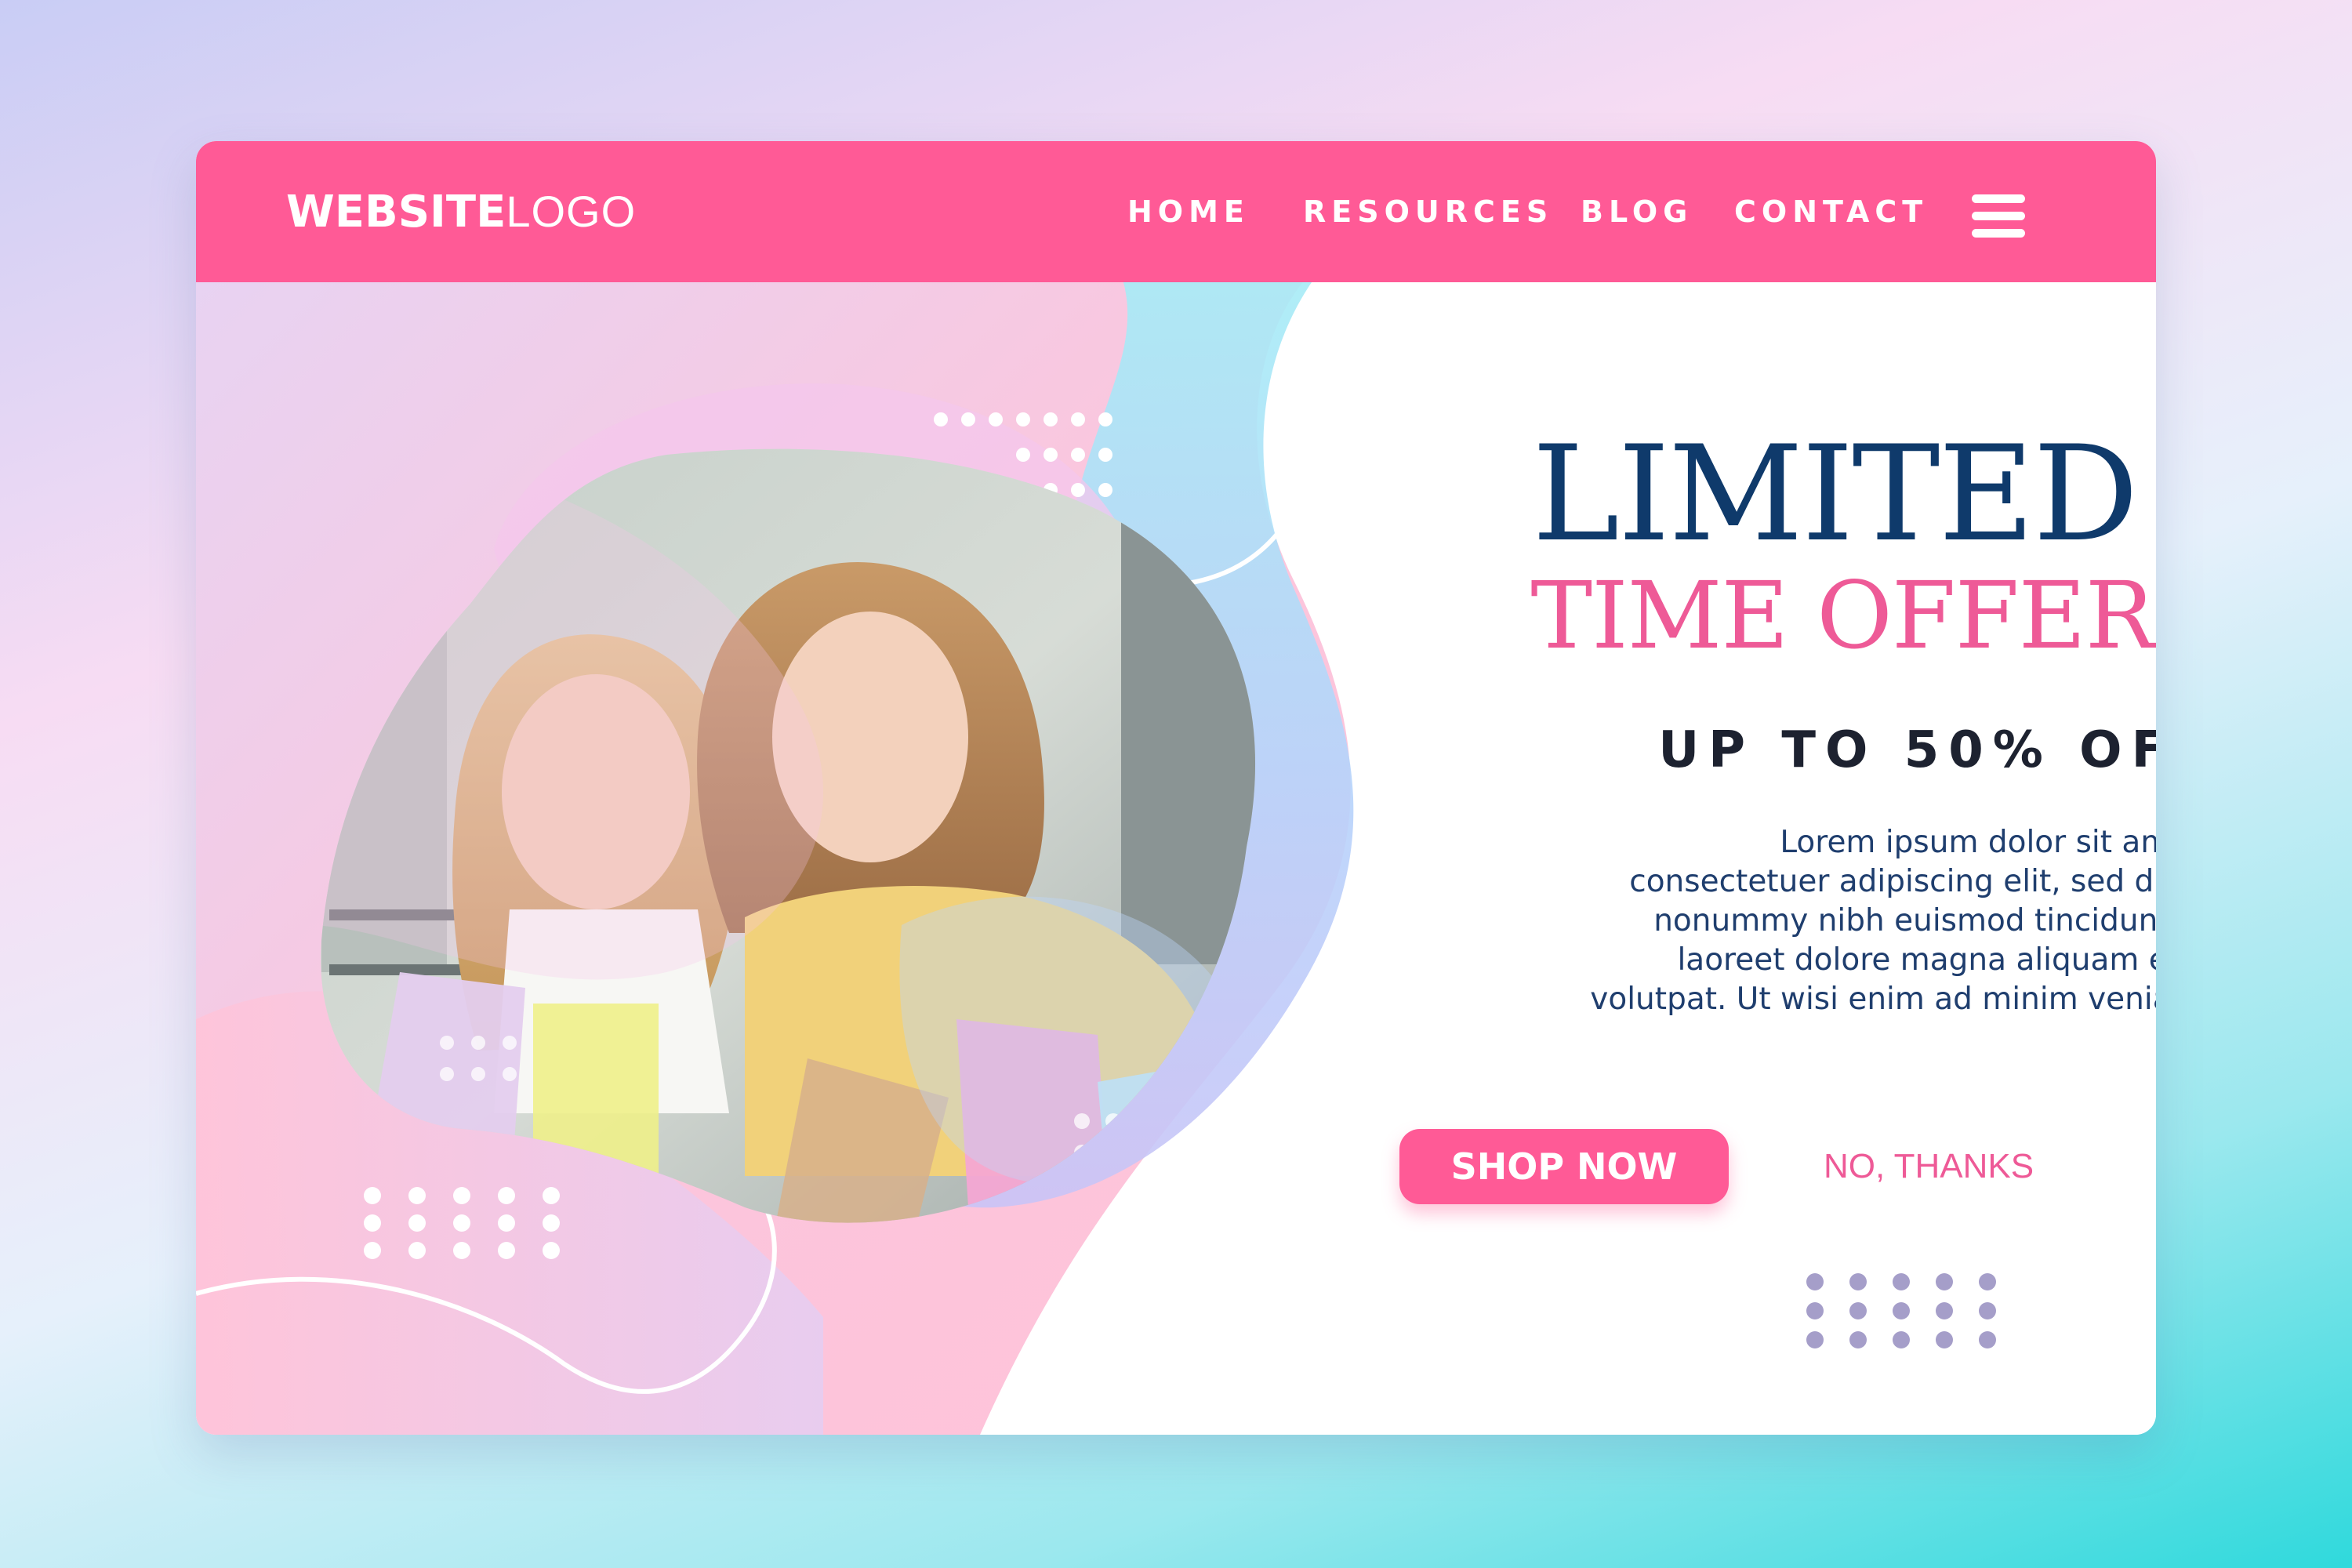 The height and width of the screenshot is (1568, 2352). I want to click on nav-resources: RESOURCES, so click(1428, 211).